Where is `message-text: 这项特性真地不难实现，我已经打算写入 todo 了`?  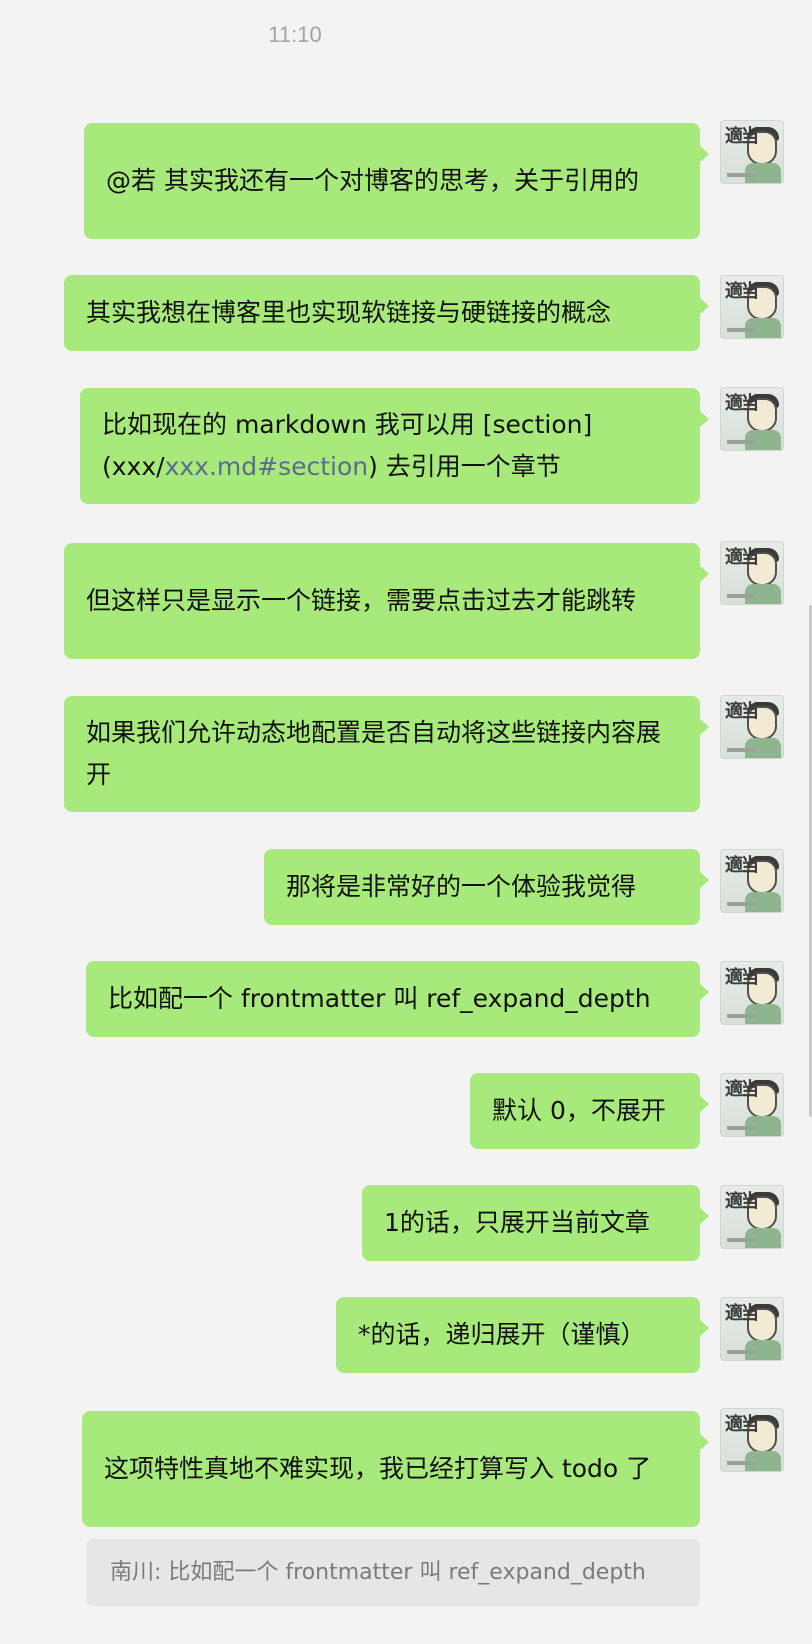
message-text: 这项特性真地不难实现，我已经打算写入 todo 了 is located at coordinates (378, 1468).